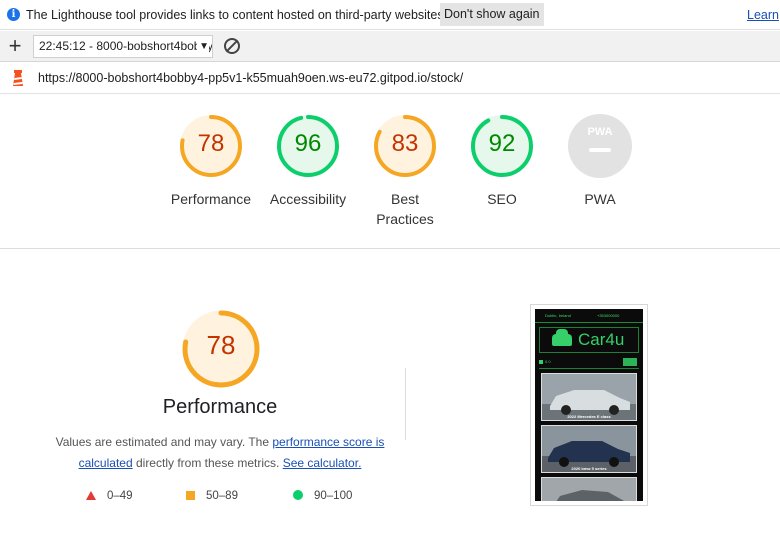 The width and height of the screenshot is (780, 560). Describe the element at coordinates (164, 442) in the screenshot. I see `description-text: Values are estimated and may vary. The` at that location.